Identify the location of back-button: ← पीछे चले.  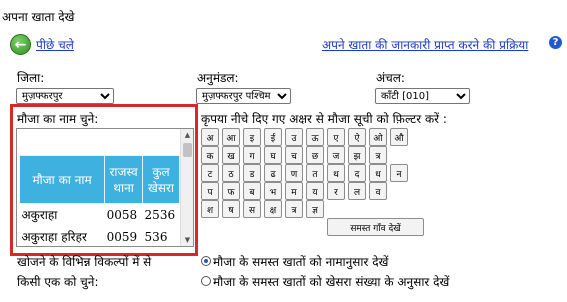
(42, 44).